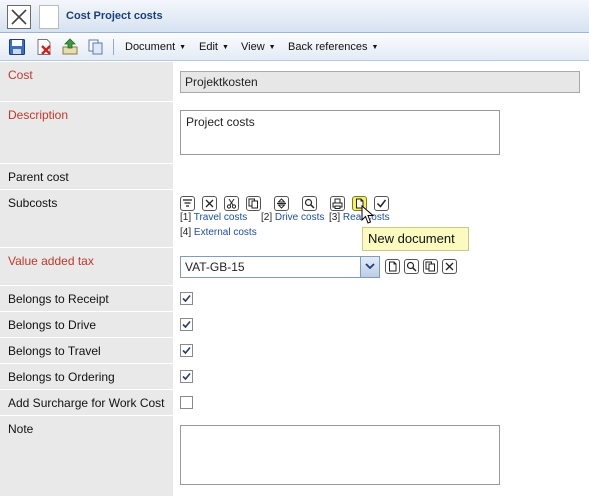 Image resolution: width=589 pixels, height=496 pixels. I want to click on subcost-link-external: External costs, so click(225, 232).